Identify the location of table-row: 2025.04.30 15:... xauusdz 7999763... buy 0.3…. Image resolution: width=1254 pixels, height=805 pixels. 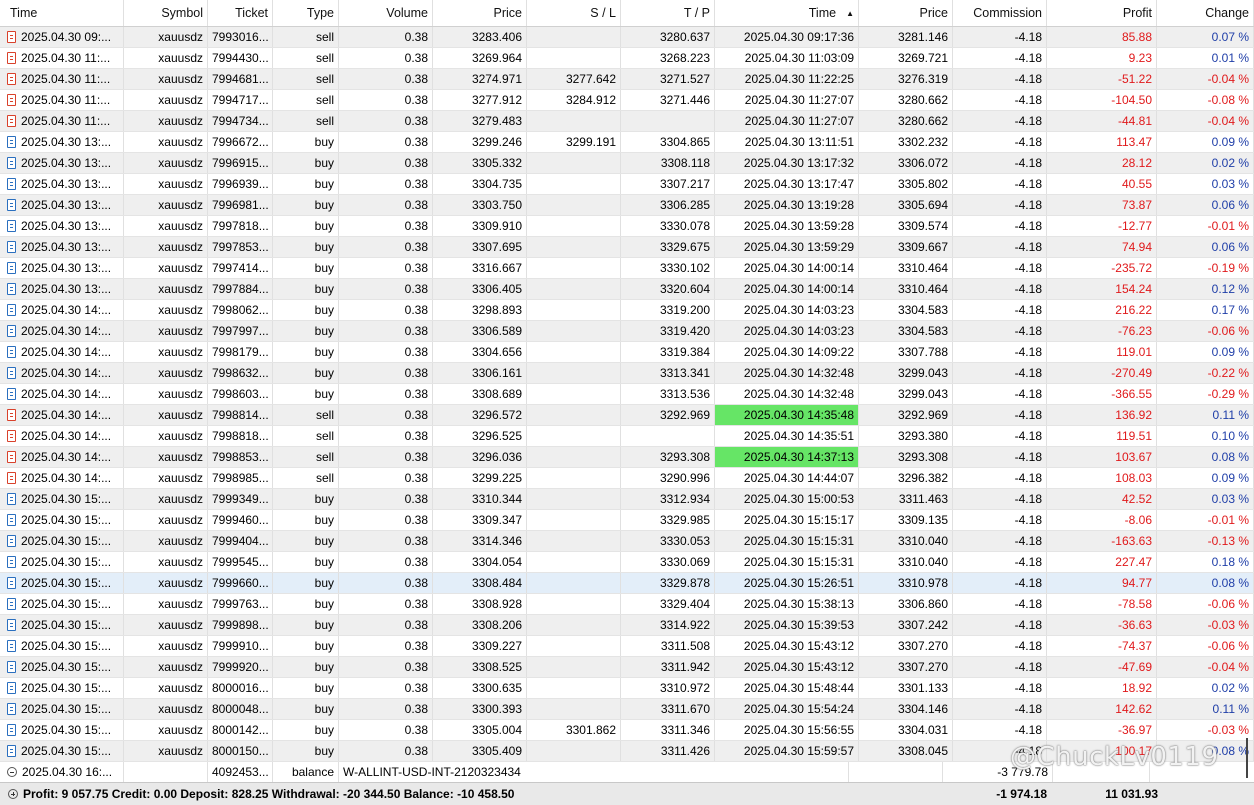
(627, 604).